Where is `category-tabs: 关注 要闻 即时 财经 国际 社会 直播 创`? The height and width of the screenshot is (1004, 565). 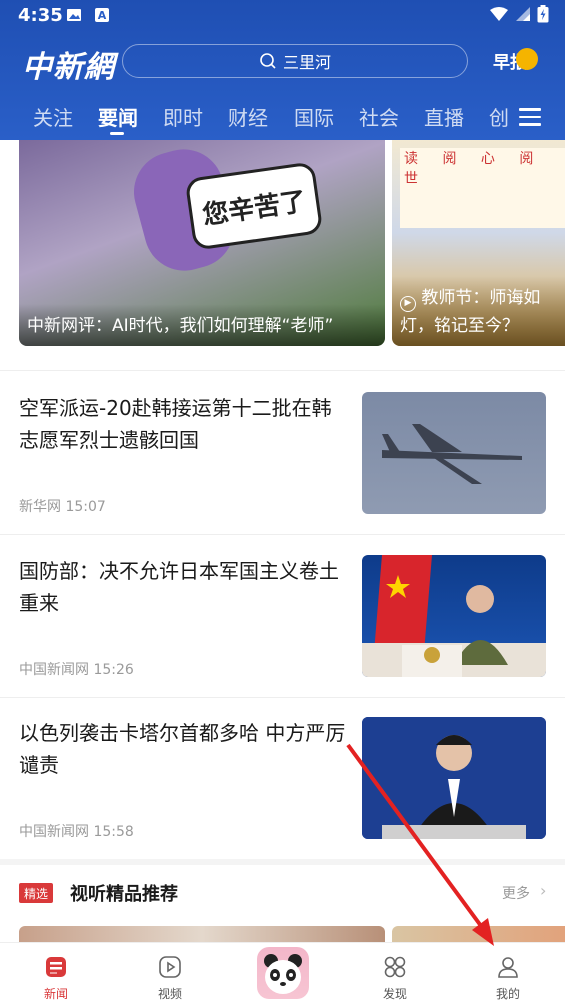
category-tabs: 关注 要闻 即时 财经 国际 社会 直播 创 is located at coordinates (282, 116).